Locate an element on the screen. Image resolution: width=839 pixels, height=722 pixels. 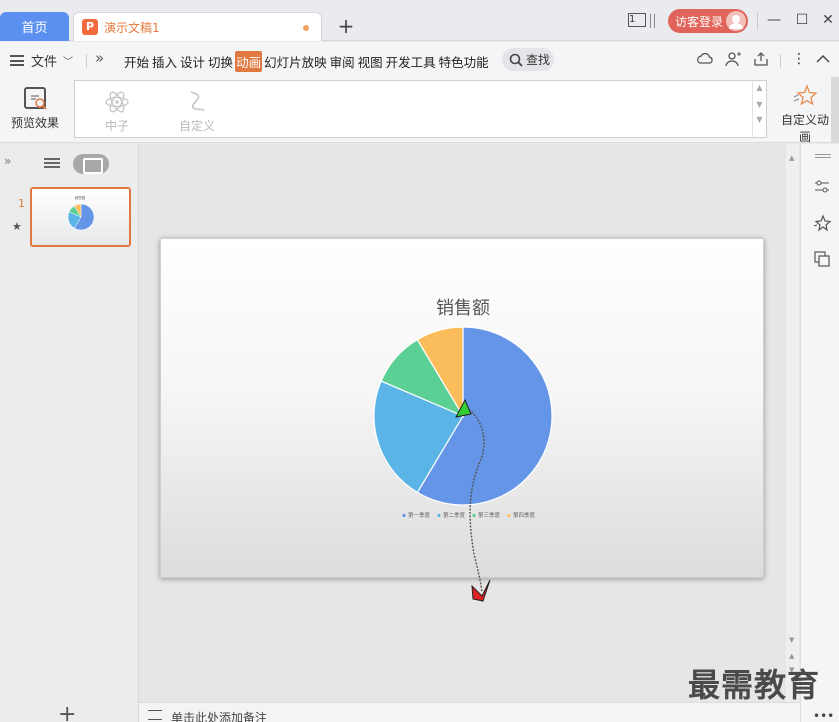
slides-view-toggle is located at coordinates (91, 164).